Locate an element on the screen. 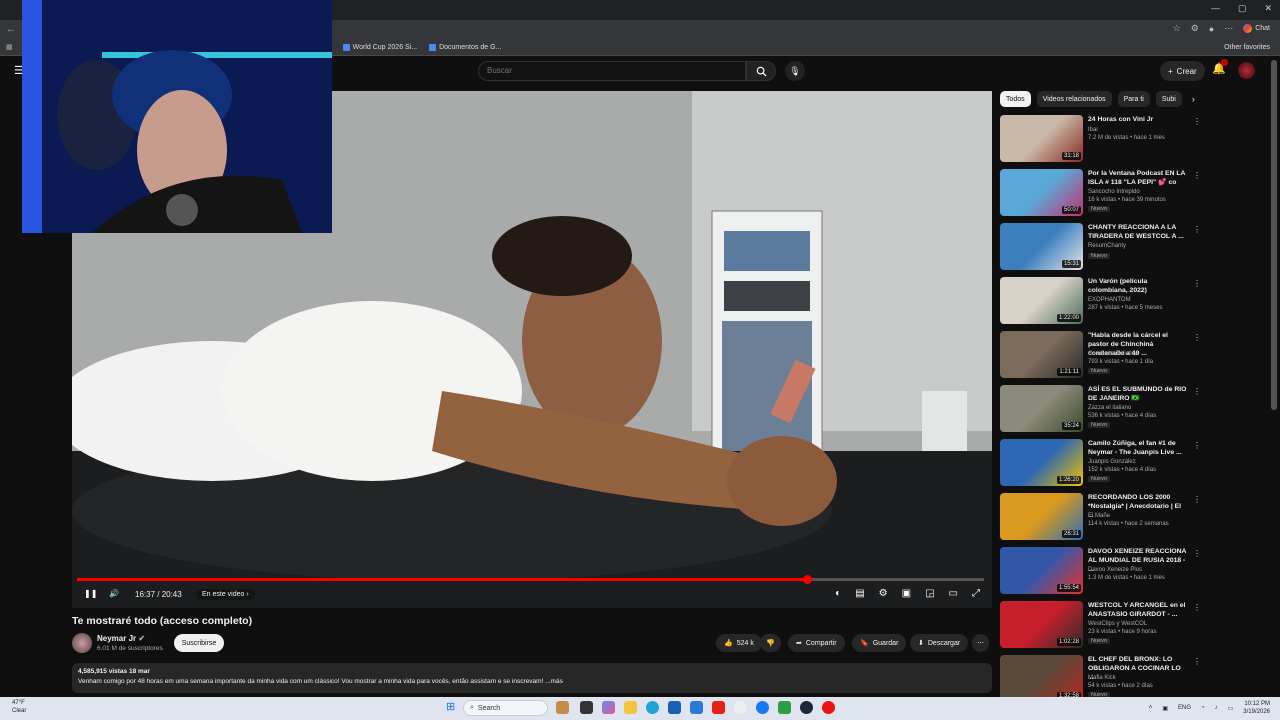 The image size is (1280, 720). apps-icon: ▦ is located at coordinates (9, 47).